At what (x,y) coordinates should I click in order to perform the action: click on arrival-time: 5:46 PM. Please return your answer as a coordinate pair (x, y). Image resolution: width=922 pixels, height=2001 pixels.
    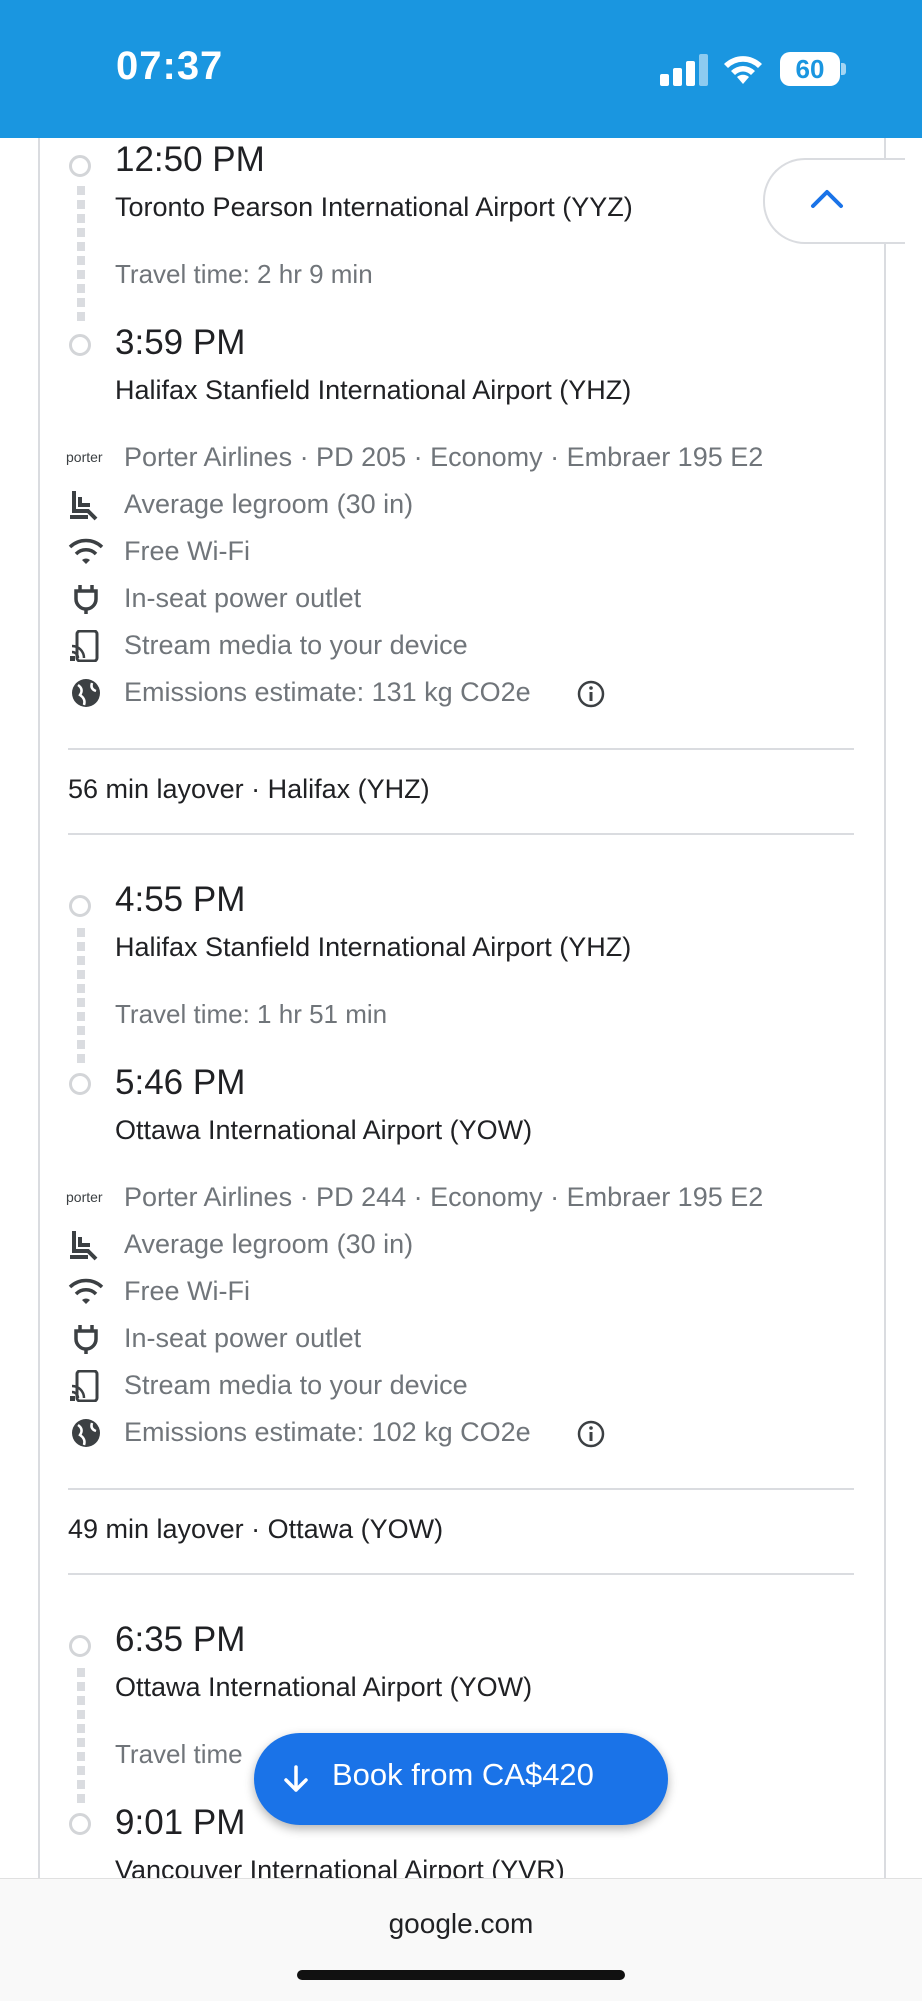
    Looking at the image, I should click on (180, 1082).